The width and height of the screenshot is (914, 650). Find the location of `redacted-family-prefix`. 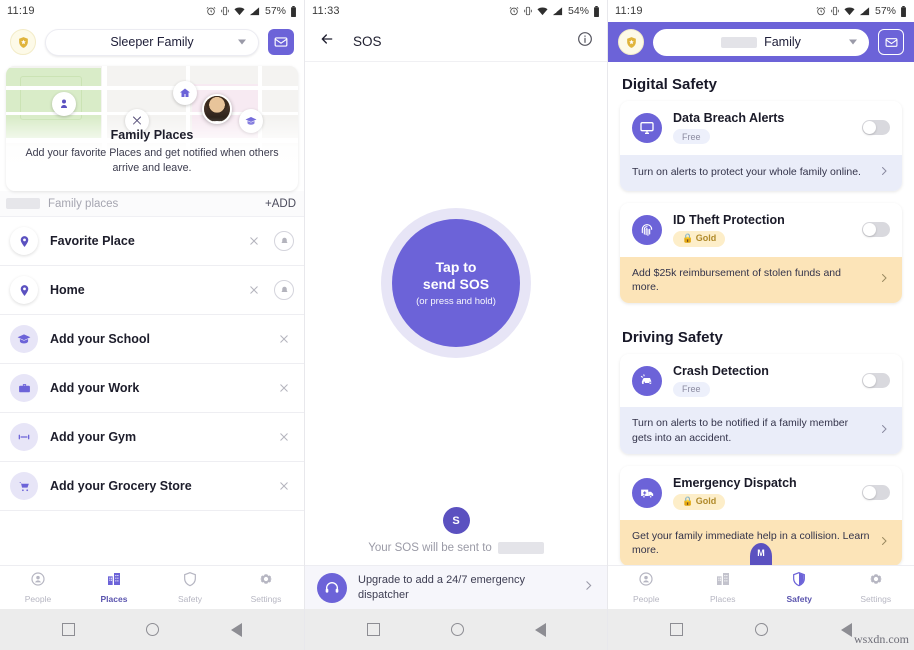

redacted-family-prefix is located at coordinates (739, 42).